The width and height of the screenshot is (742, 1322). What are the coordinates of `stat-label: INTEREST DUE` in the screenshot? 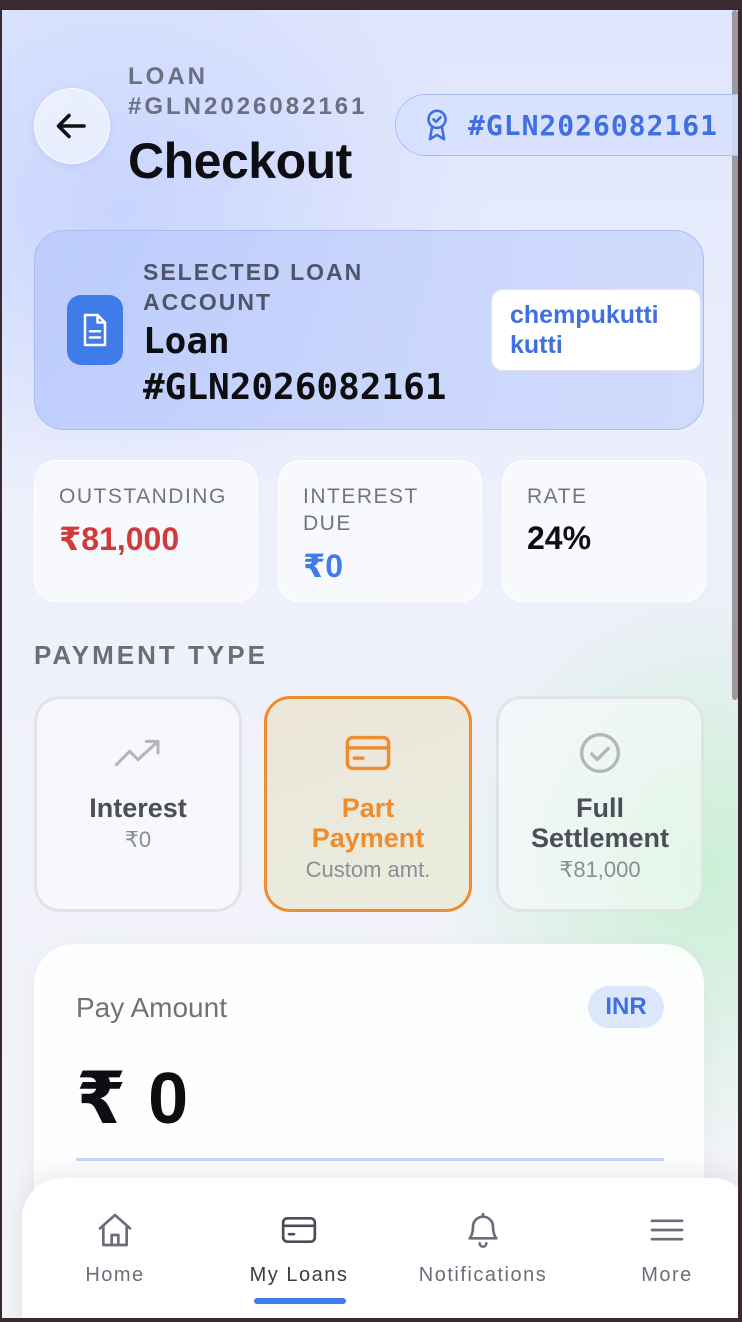 It's located at (361, 510).